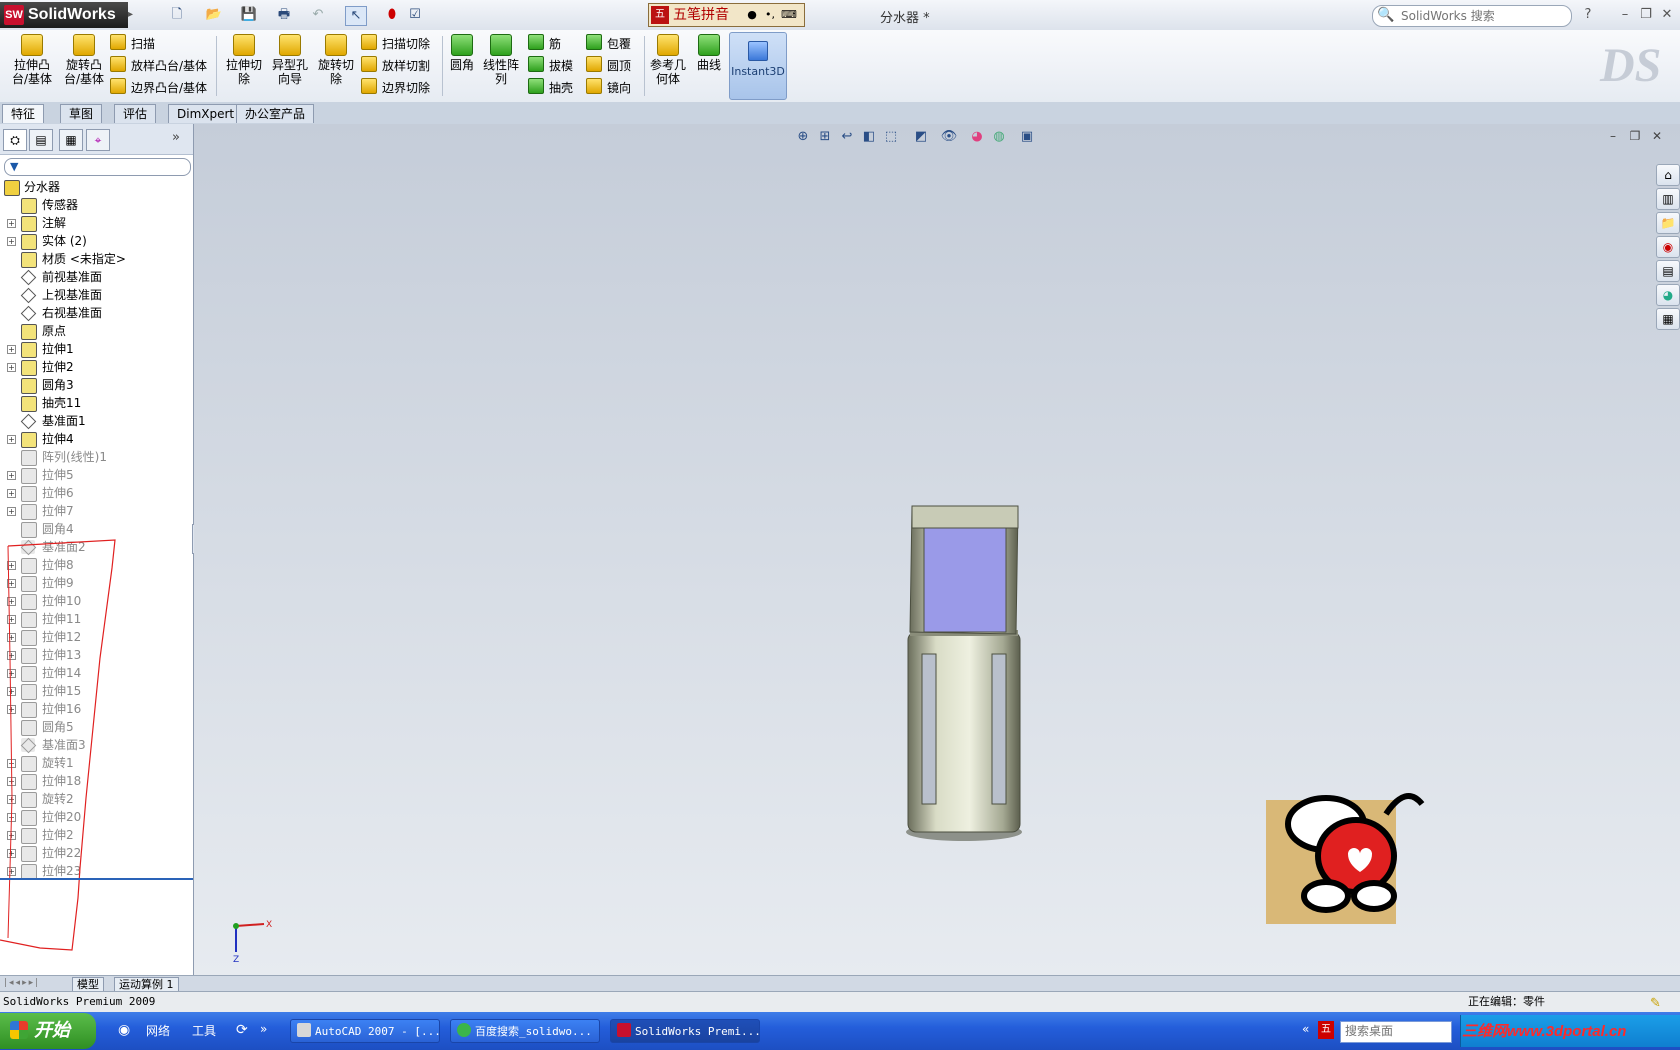 The height and width of the screenshot is (1050, 1680). What do you see at coordinates (95, 313) in the screenshot?
I see `tree-item: 右视基准面` at bounding box center [95, 313].